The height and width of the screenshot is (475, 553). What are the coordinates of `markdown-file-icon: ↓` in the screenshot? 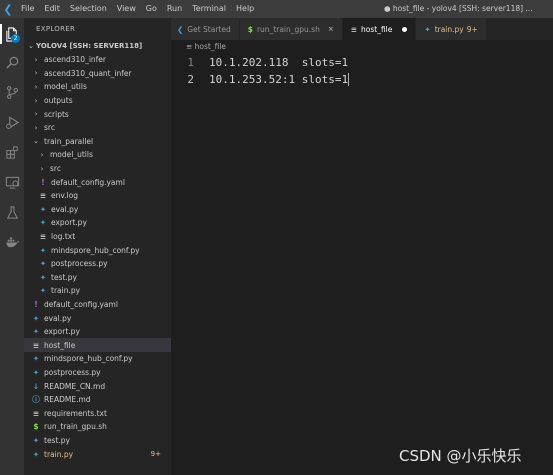 It's located at (36, 386).